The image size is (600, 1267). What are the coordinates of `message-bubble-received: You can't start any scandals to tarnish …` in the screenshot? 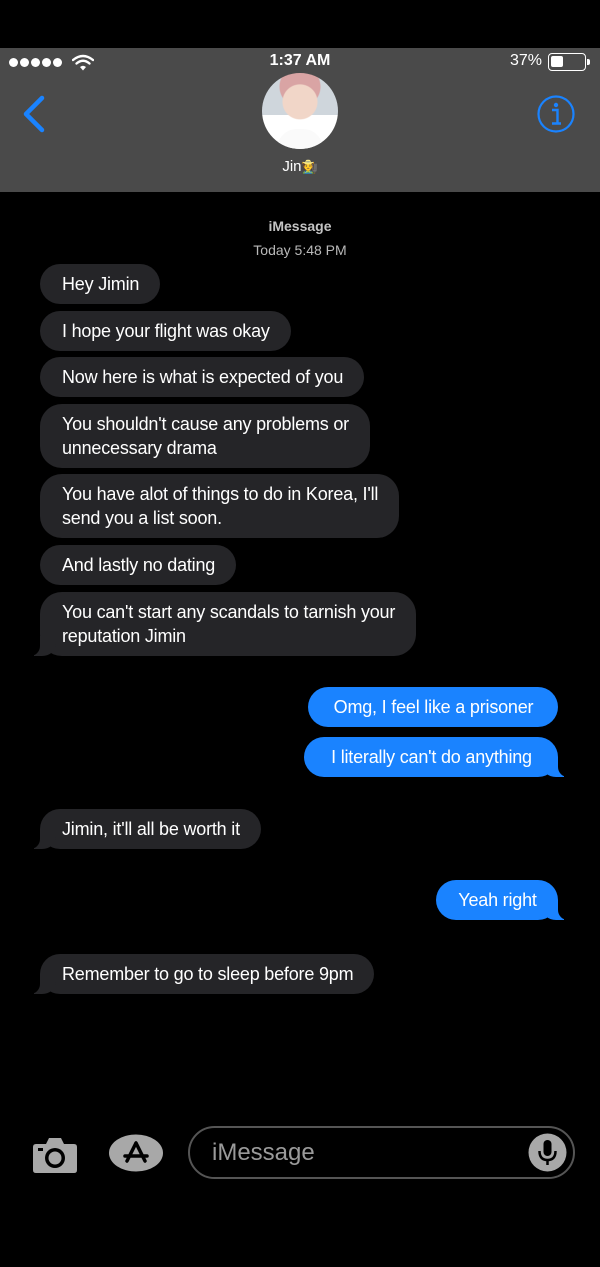 It's located at (221, 624).